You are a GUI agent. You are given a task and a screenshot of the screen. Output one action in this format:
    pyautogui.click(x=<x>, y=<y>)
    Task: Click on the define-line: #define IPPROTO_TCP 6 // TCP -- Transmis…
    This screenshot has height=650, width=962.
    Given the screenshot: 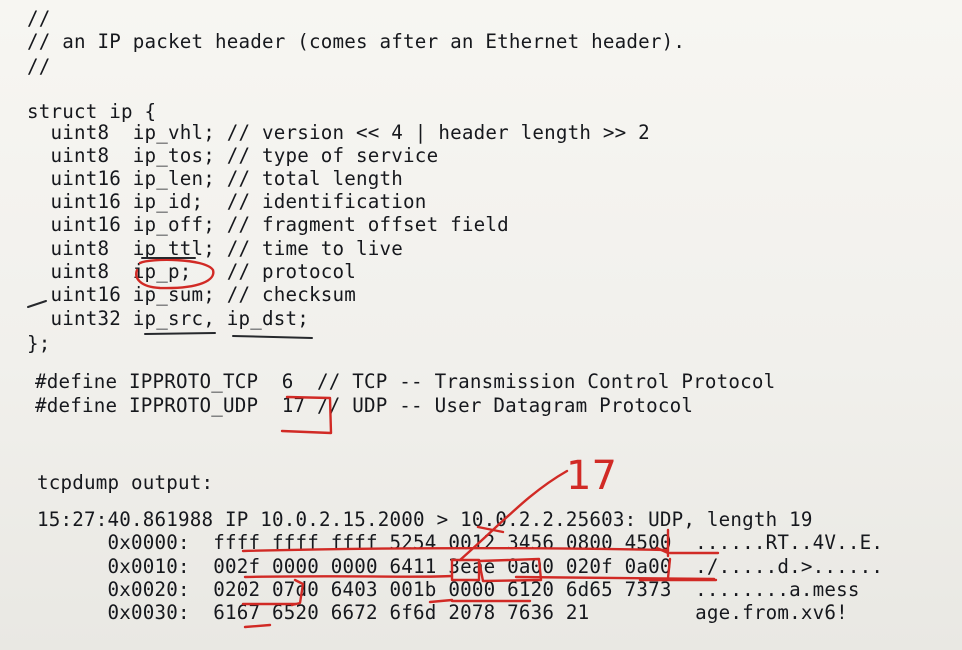 What is the action you would take?
    pyautogui.click(x=405, y=381)
    